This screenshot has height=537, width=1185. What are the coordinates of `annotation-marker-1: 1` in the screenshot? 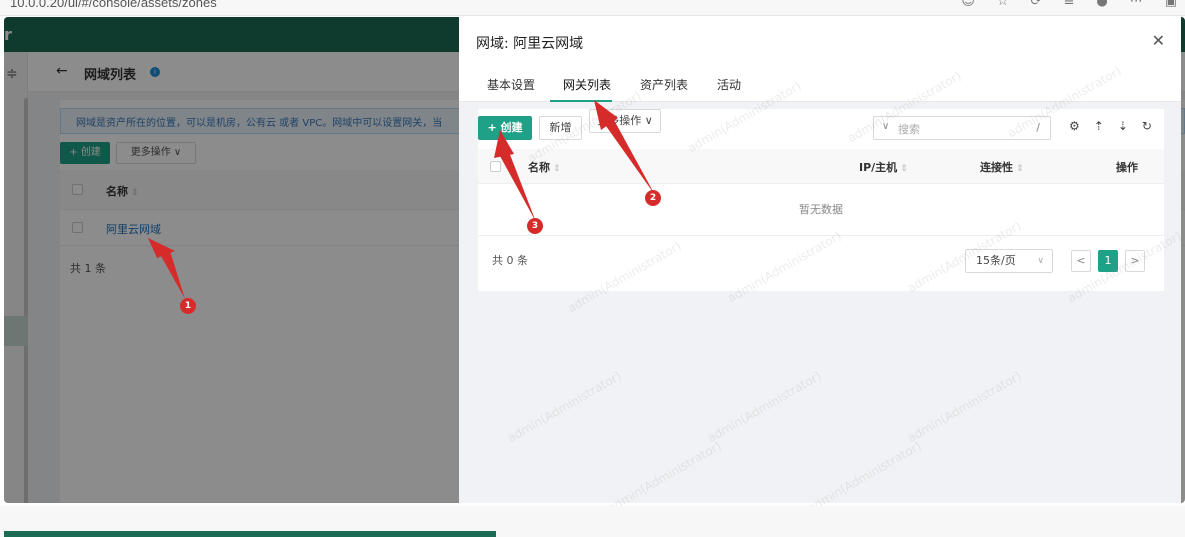 It's located at (188, 306).